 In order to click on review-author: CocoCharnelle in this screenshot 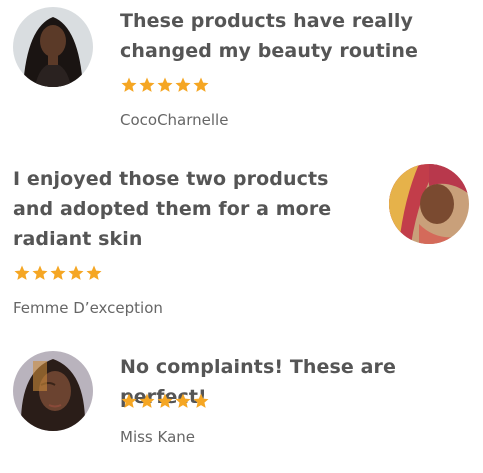, I will do `click(174, 120)`.